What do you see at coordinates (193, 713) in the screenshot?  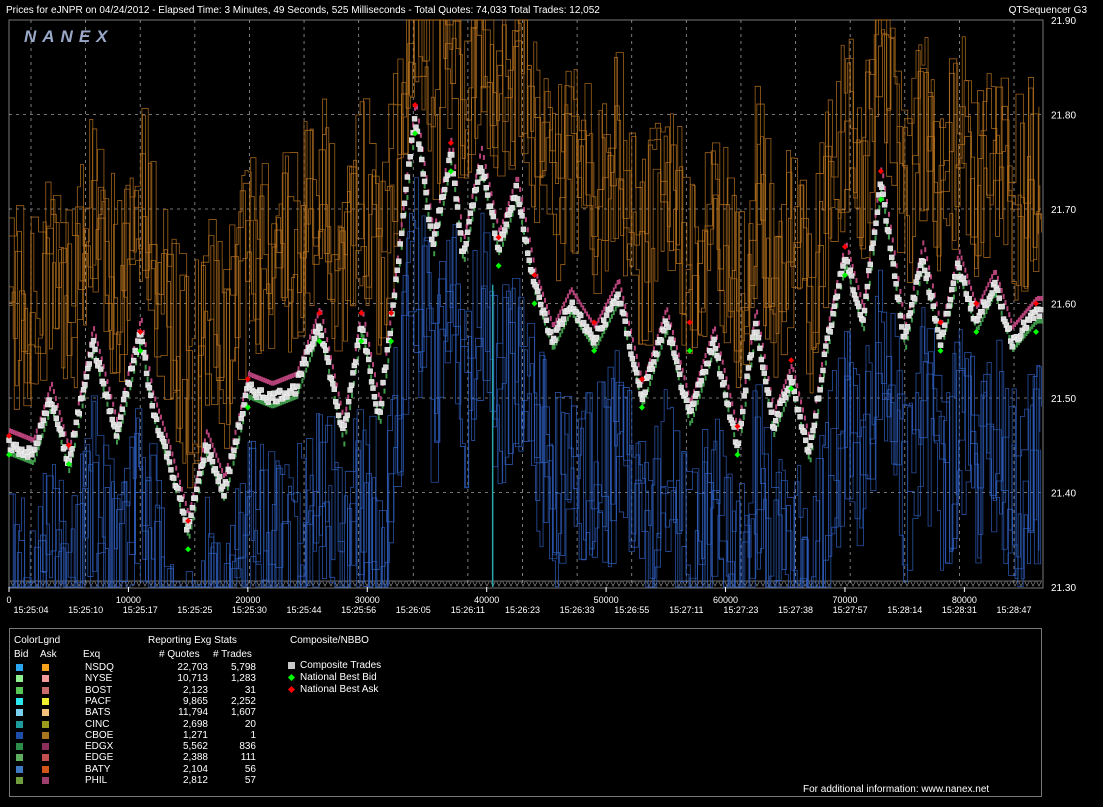 I see `exchange-quotes: 11,794` at bounding box center [193, 713].